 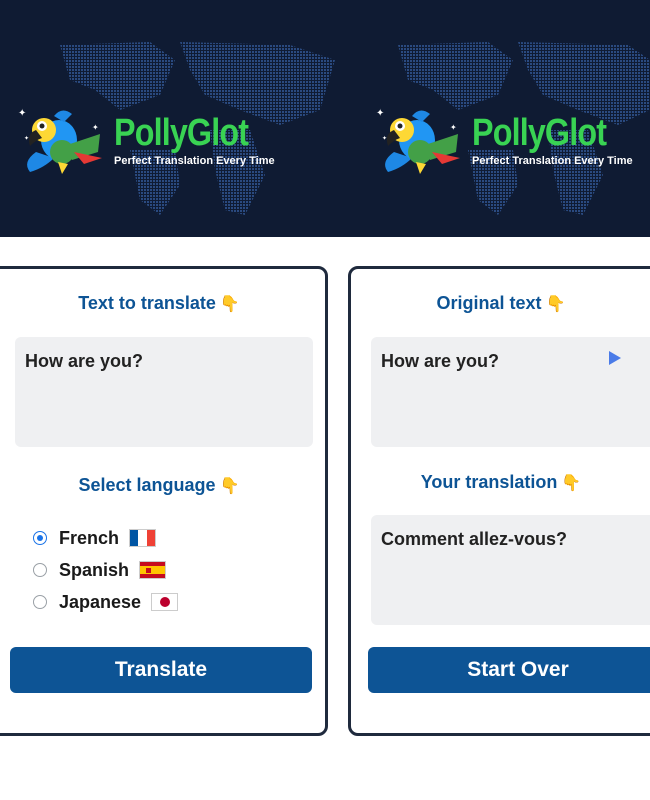 What do you see at coordinates (501, 303) in the screenshot?
I see `original-text-heading: Original text 👇` at bounding box center [501, 303].